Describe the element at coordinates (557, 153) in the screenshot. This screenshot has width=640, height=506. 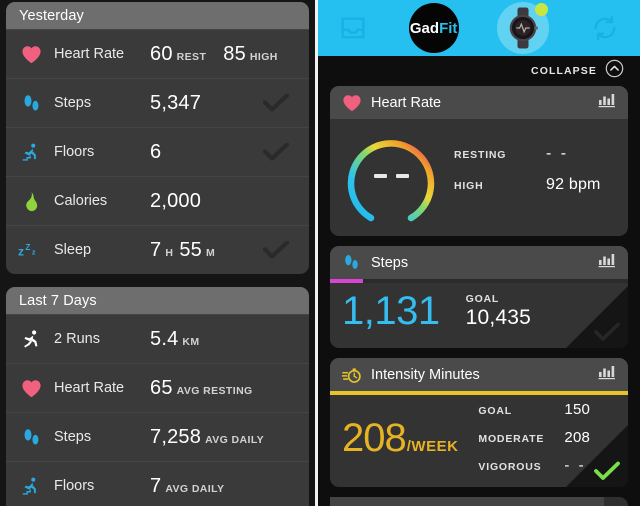
I see `stat-value: - -` at that location.